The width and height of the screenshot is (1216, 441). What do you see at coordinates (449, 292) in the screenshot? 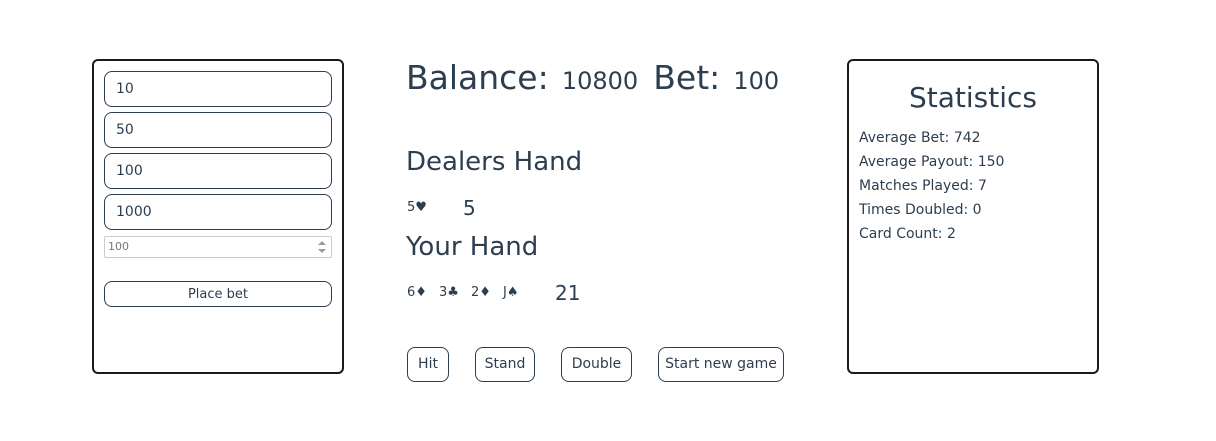
I see `player-card: 3♣` at bounding box center [449, 292].